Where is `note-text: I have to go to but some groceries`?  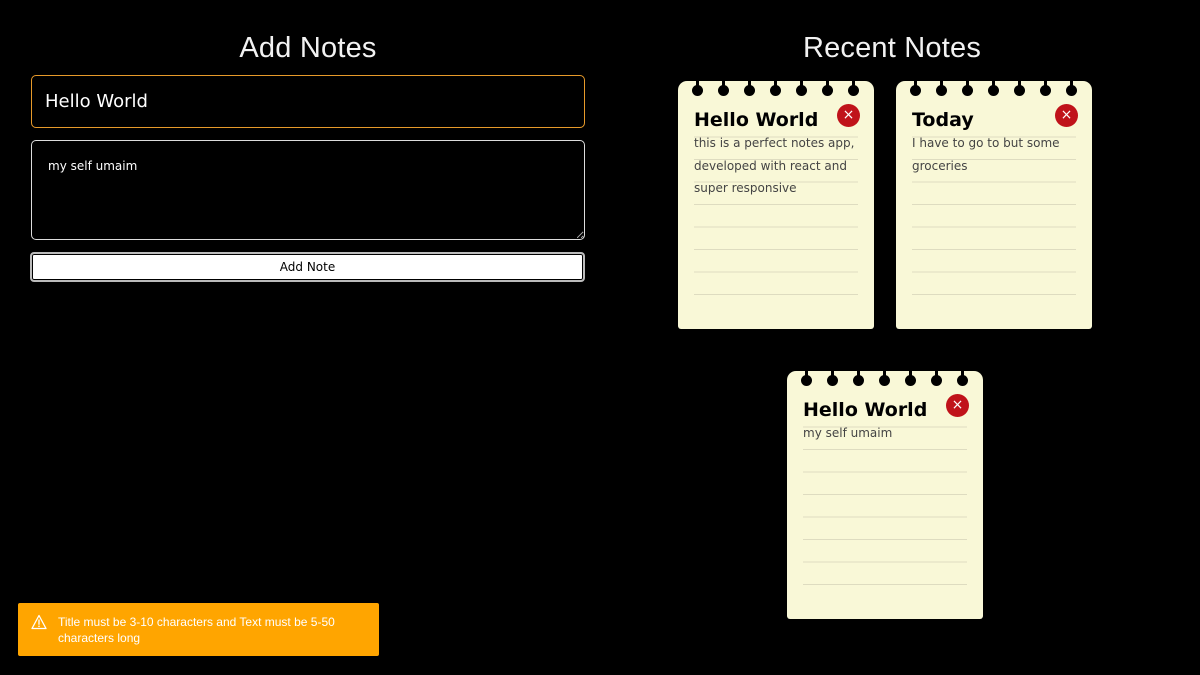 note-text: I have to go to but some groceries is located at coordinates (986, 154).